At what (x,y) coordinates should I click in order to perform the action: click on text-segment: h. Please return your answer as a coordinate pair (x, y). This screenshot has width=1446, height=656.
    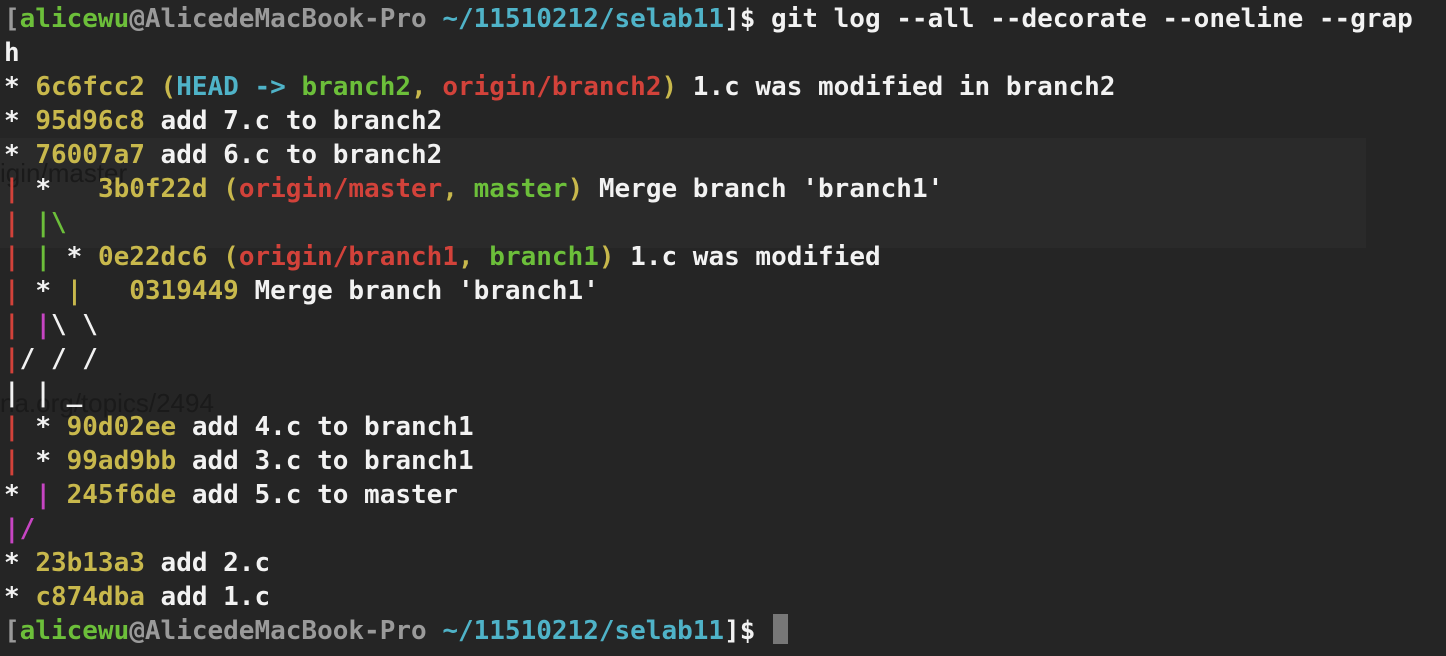
    Looking at the image, I should click on (12, 53).